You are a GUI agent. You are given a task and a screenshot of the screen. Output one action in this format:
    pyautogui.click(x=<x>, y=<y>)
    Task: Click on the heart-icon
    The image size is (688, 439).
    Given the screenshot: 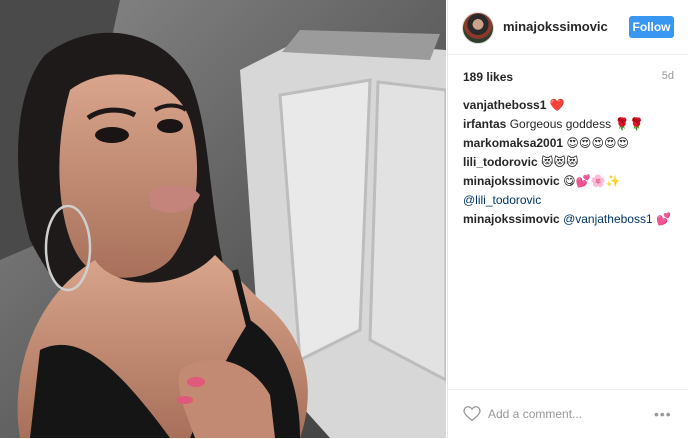 What is the action you would take?
    pyautogui.click(x=472, y=414)
    